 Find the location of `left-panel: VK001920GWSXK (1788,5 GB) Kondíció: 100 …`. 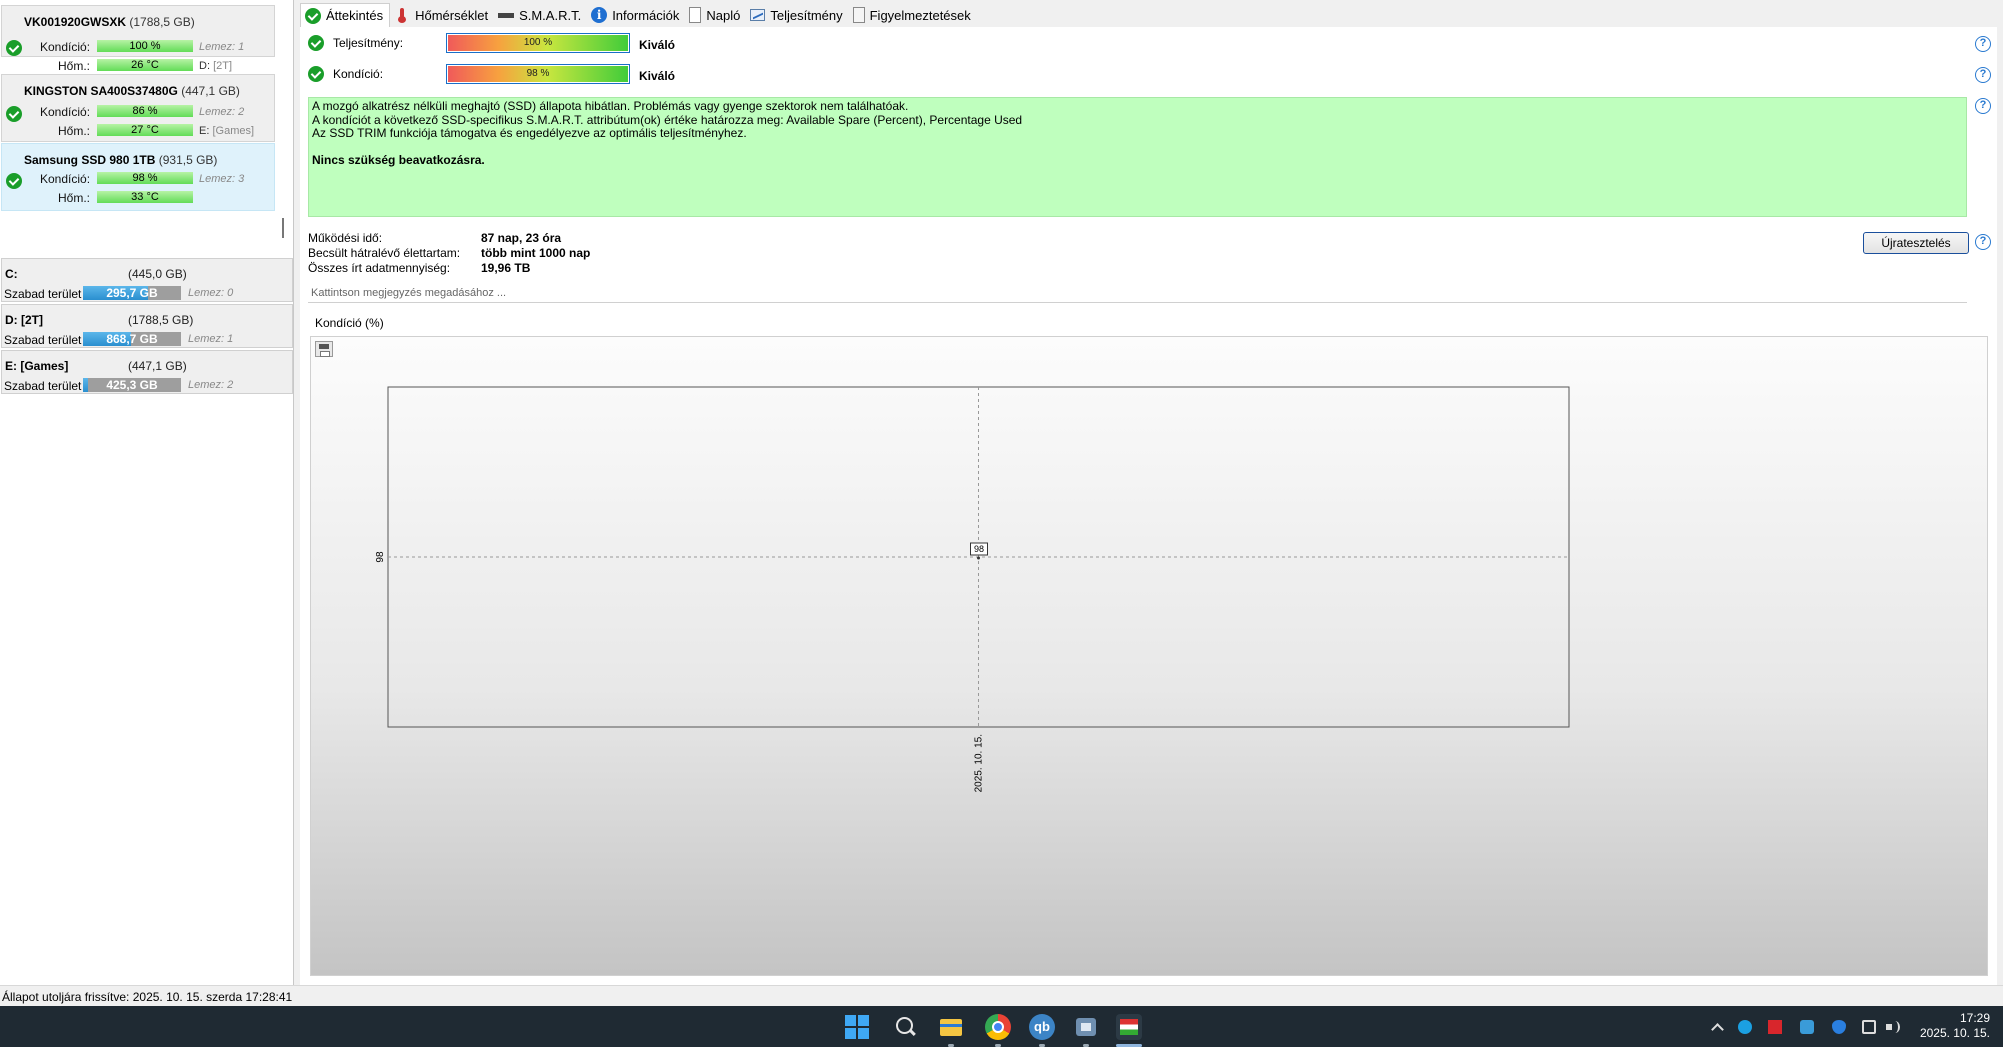

left-panel: VK001920GWSXK (1788,5 GB) Kondíció: 100 … is located at coordinates (147, 492).